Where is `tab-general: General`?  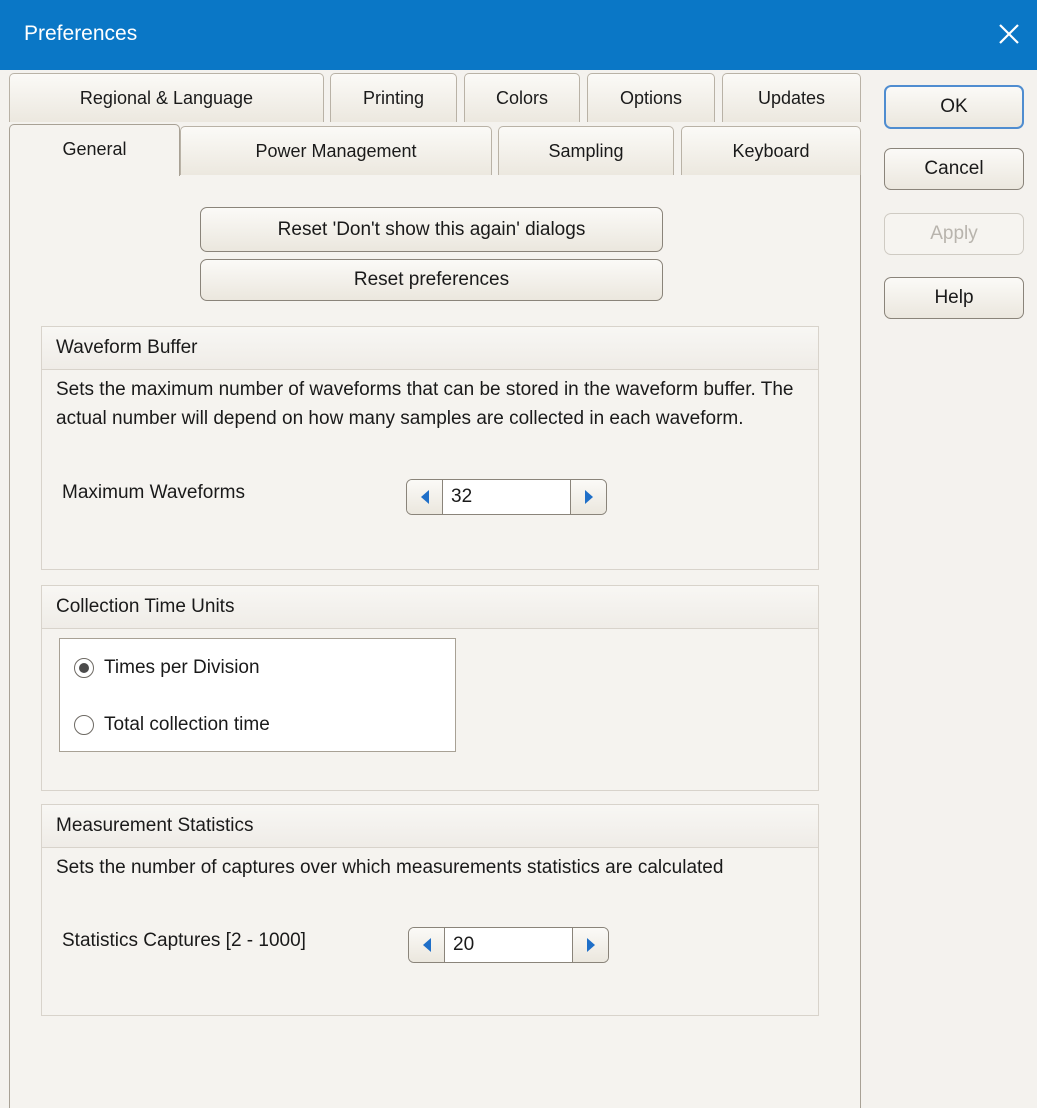 tab-general: General is located at coordinates (94, 150).